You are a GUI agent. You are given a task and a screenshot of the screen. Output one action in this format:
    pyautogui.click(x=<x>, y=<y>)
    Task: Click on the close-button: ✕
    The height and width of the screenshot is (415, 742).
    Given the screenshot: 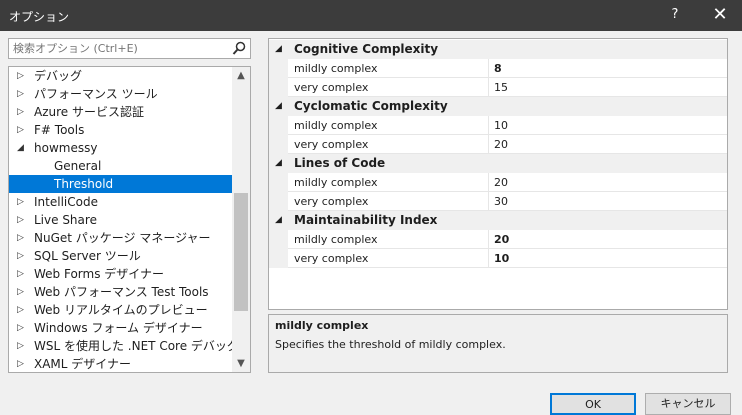 What is the action you would take?
    pyautogui.click(x=720, y=15)
    